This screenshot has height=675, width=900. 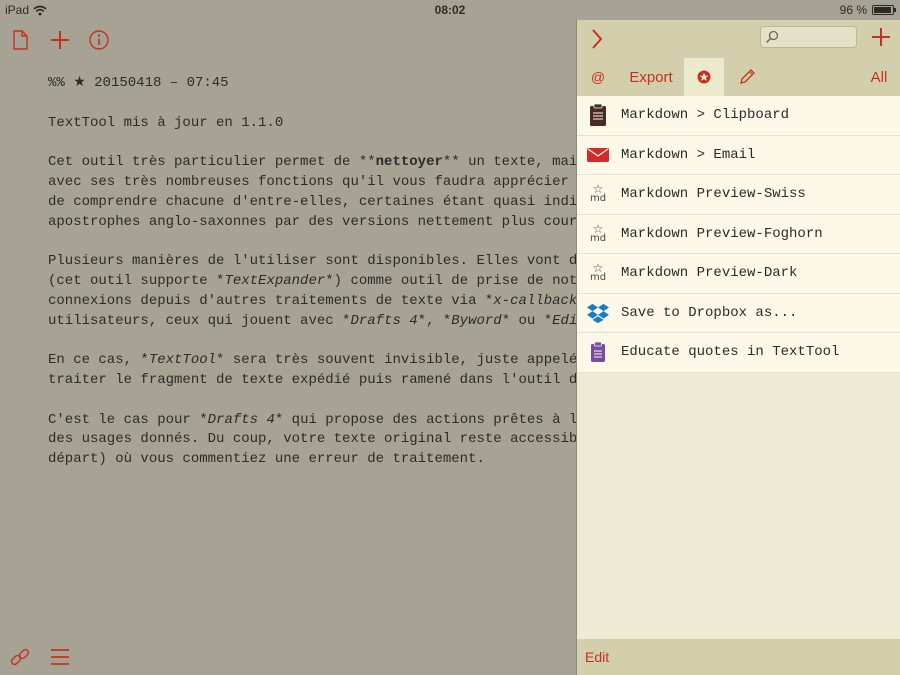 What do you see at coordinates (808, 37) in the screenshot?
I see `search-input` at bounding box center [808, 37].